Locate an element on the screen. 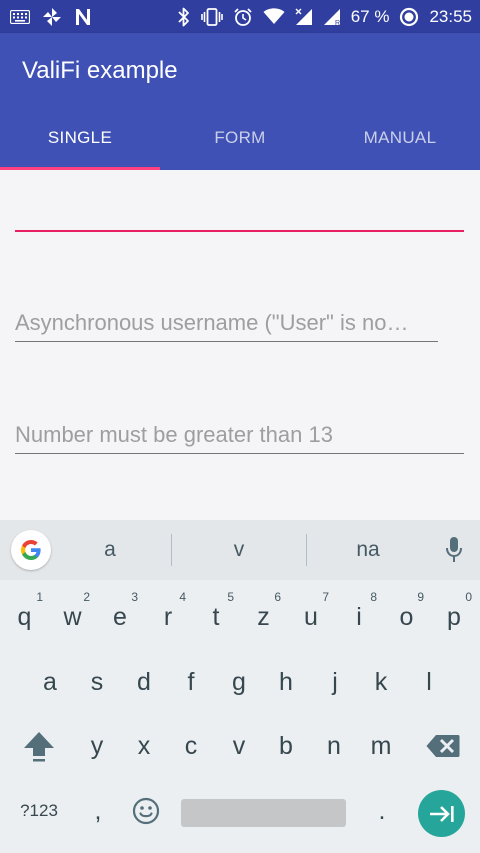 The width and height of the screenshot is (480, 853). wifi-icon is located at coordinates (274, 16).